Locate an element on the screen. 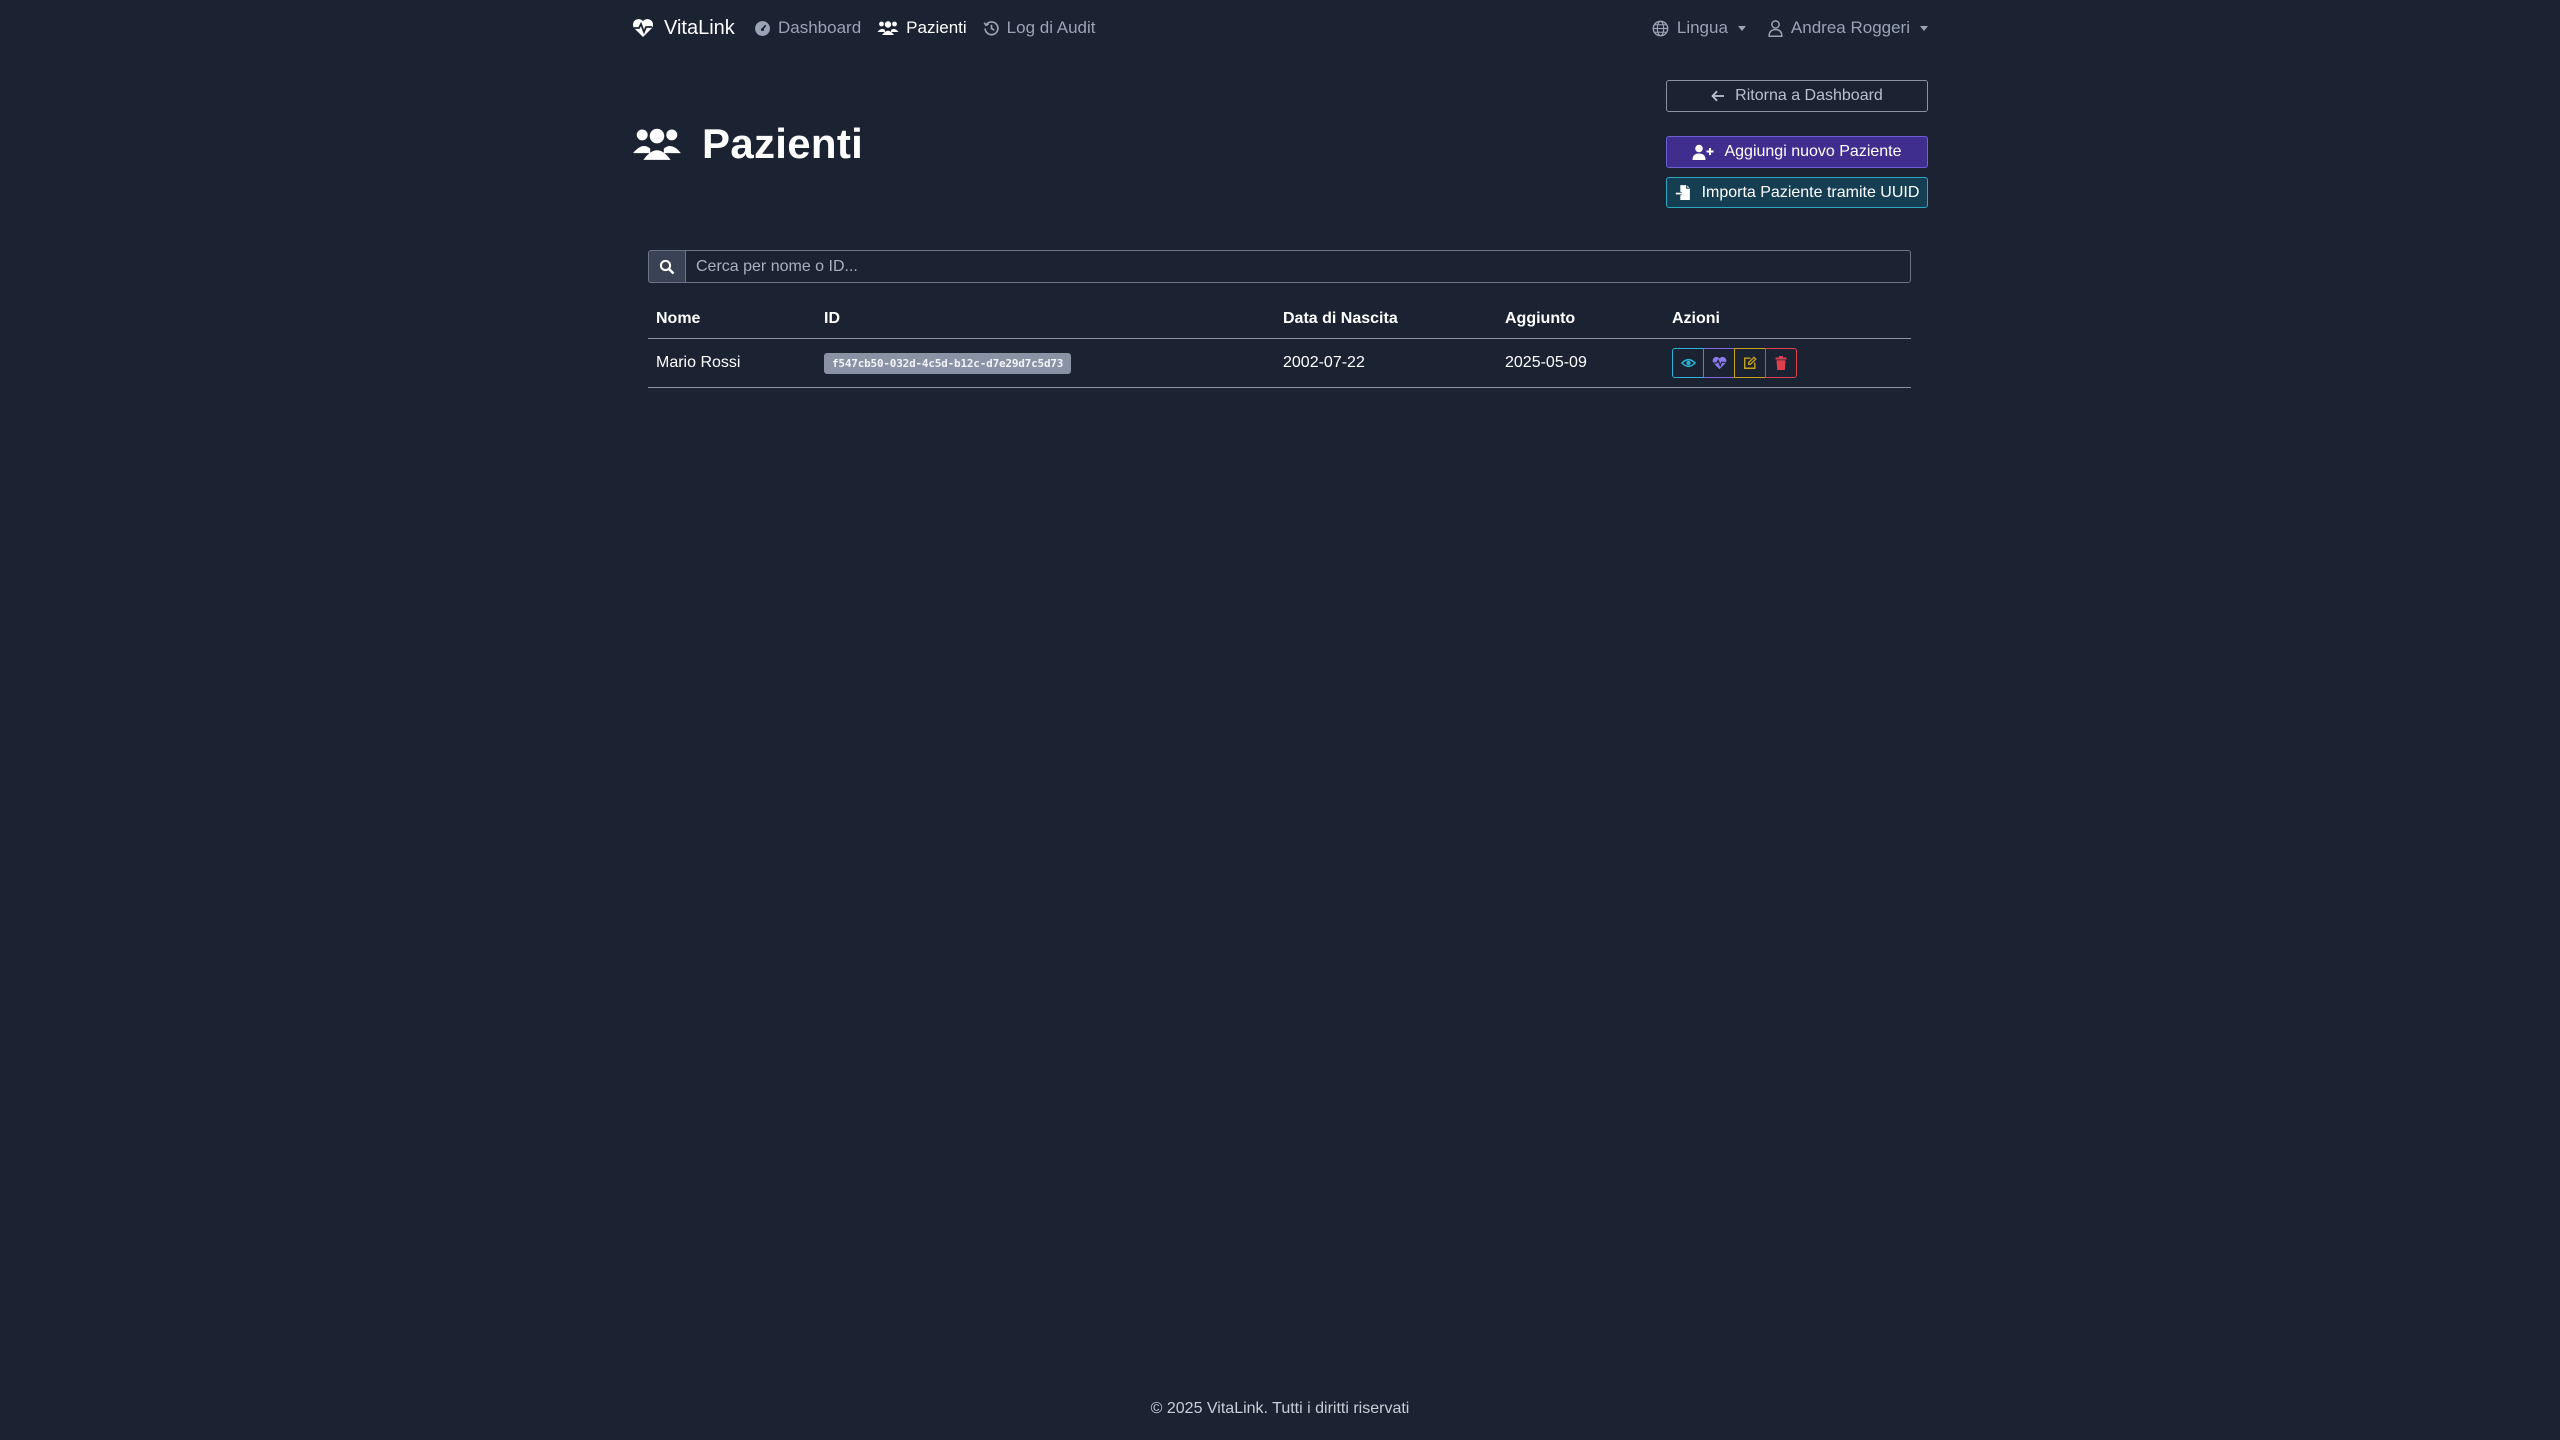 The height and width of the screenshot is (1440, 2560). eye-icon is located at coordinates (1688, 363).